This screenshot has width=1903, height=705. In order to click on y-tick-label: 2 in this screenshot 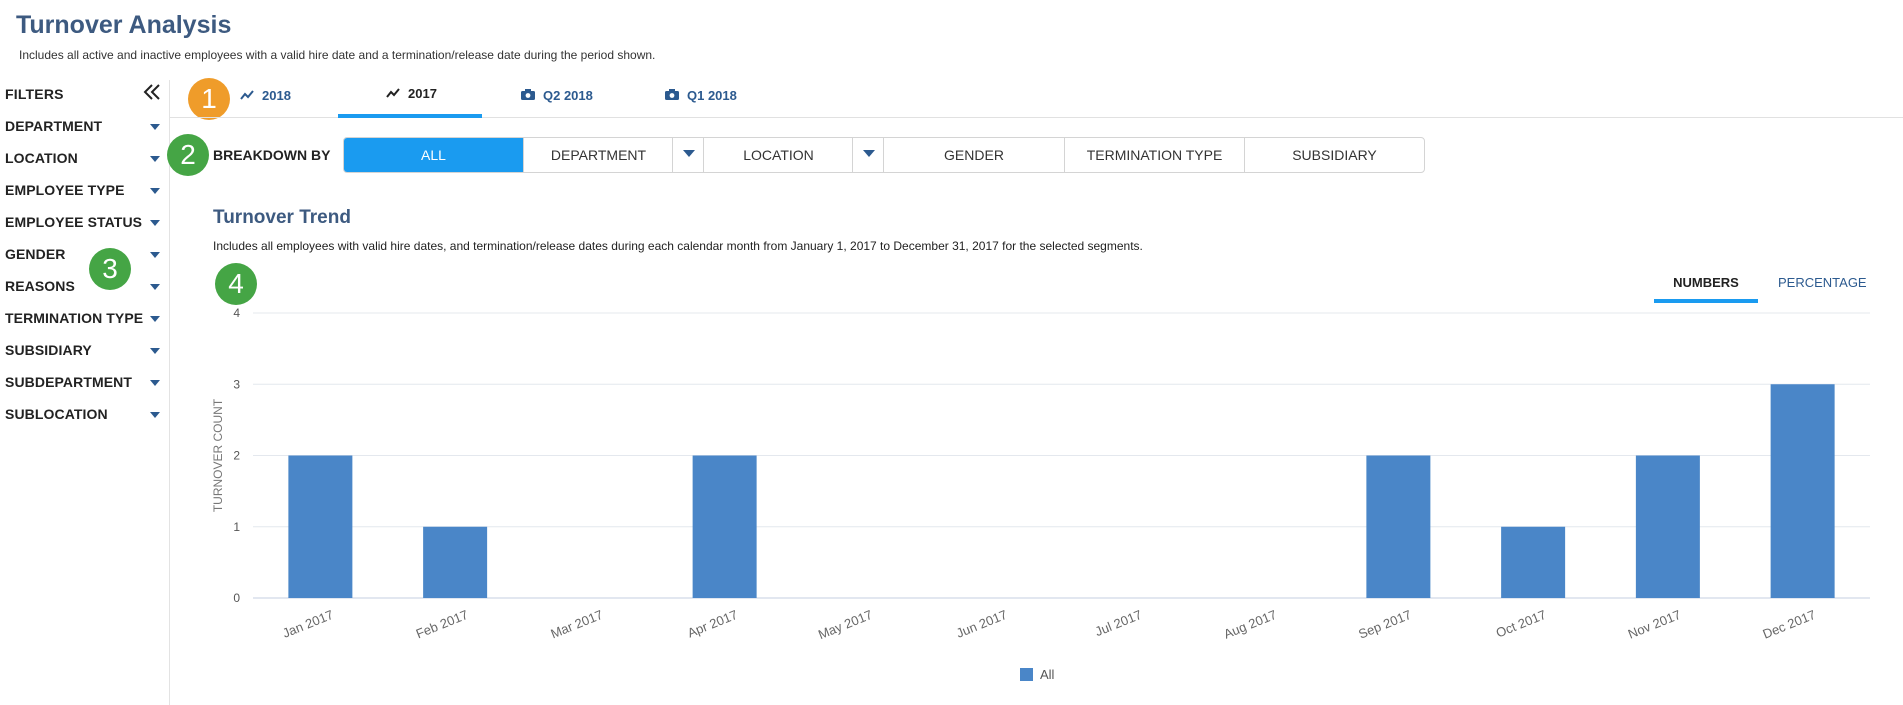, I will do `click(236, 456)`.